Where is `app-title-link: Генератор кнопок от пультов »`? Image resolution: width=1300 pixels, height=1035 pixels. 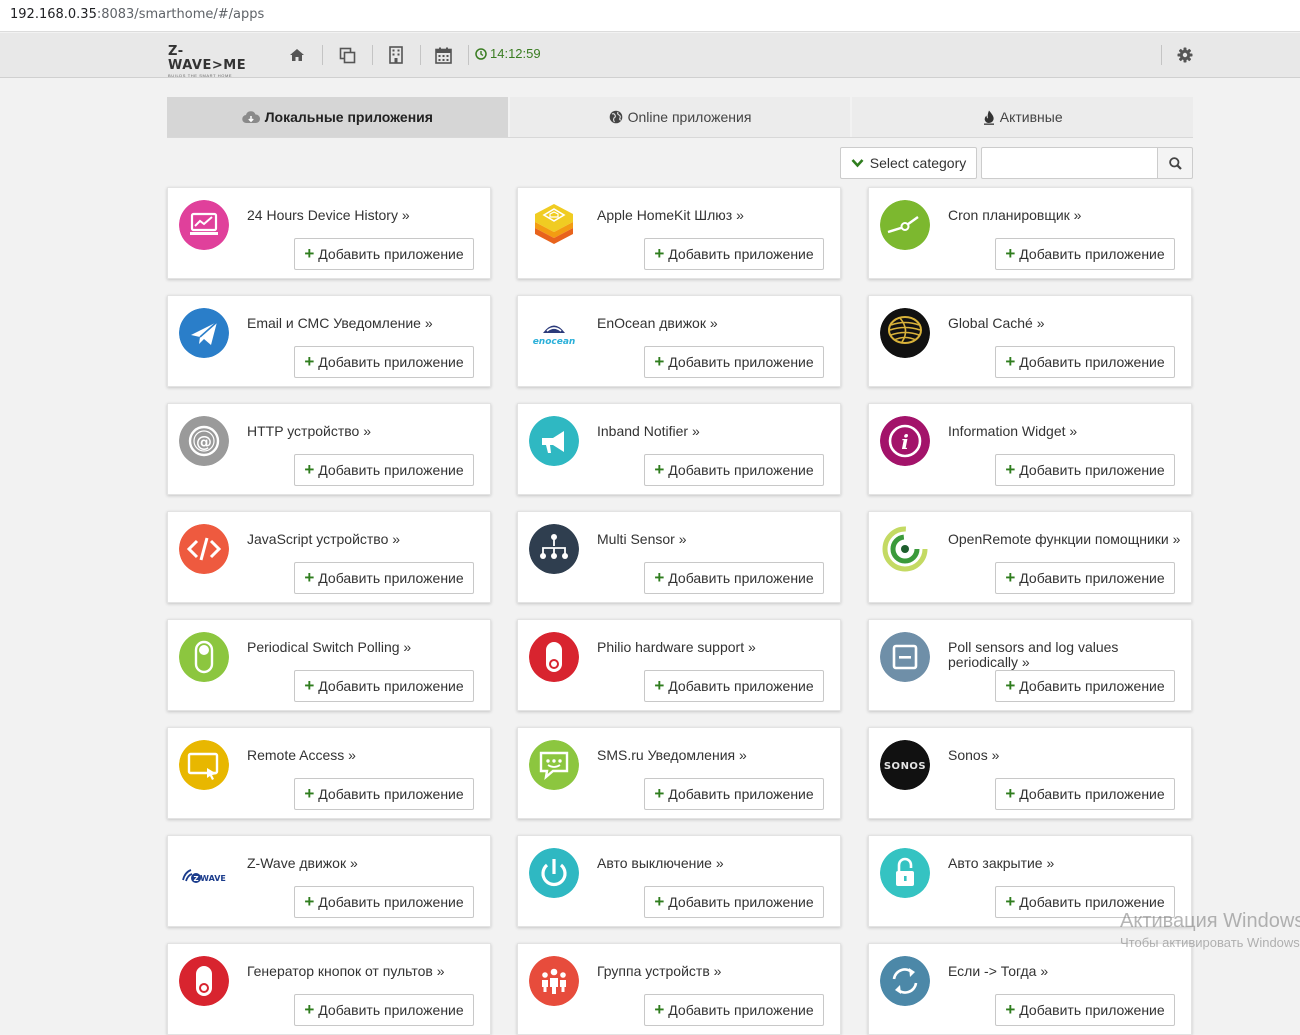 app-title-link: Генератор кнопок от пультов » is located at coordinates (364, 971).